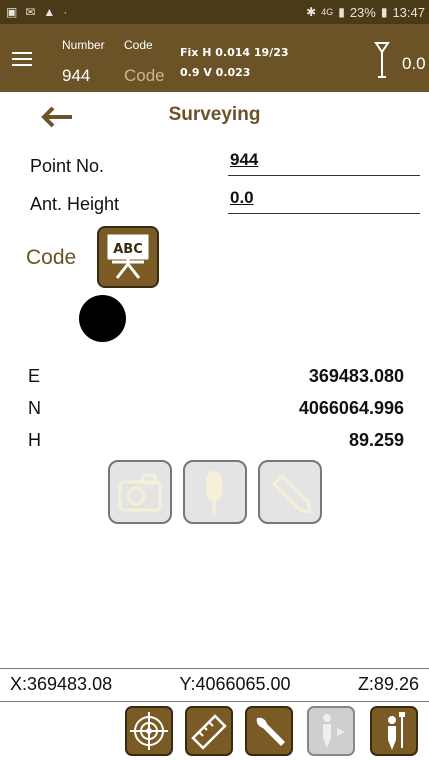 This screenshot has width=429, height=760. I want to click on edit-note-button, so click(290, 492).